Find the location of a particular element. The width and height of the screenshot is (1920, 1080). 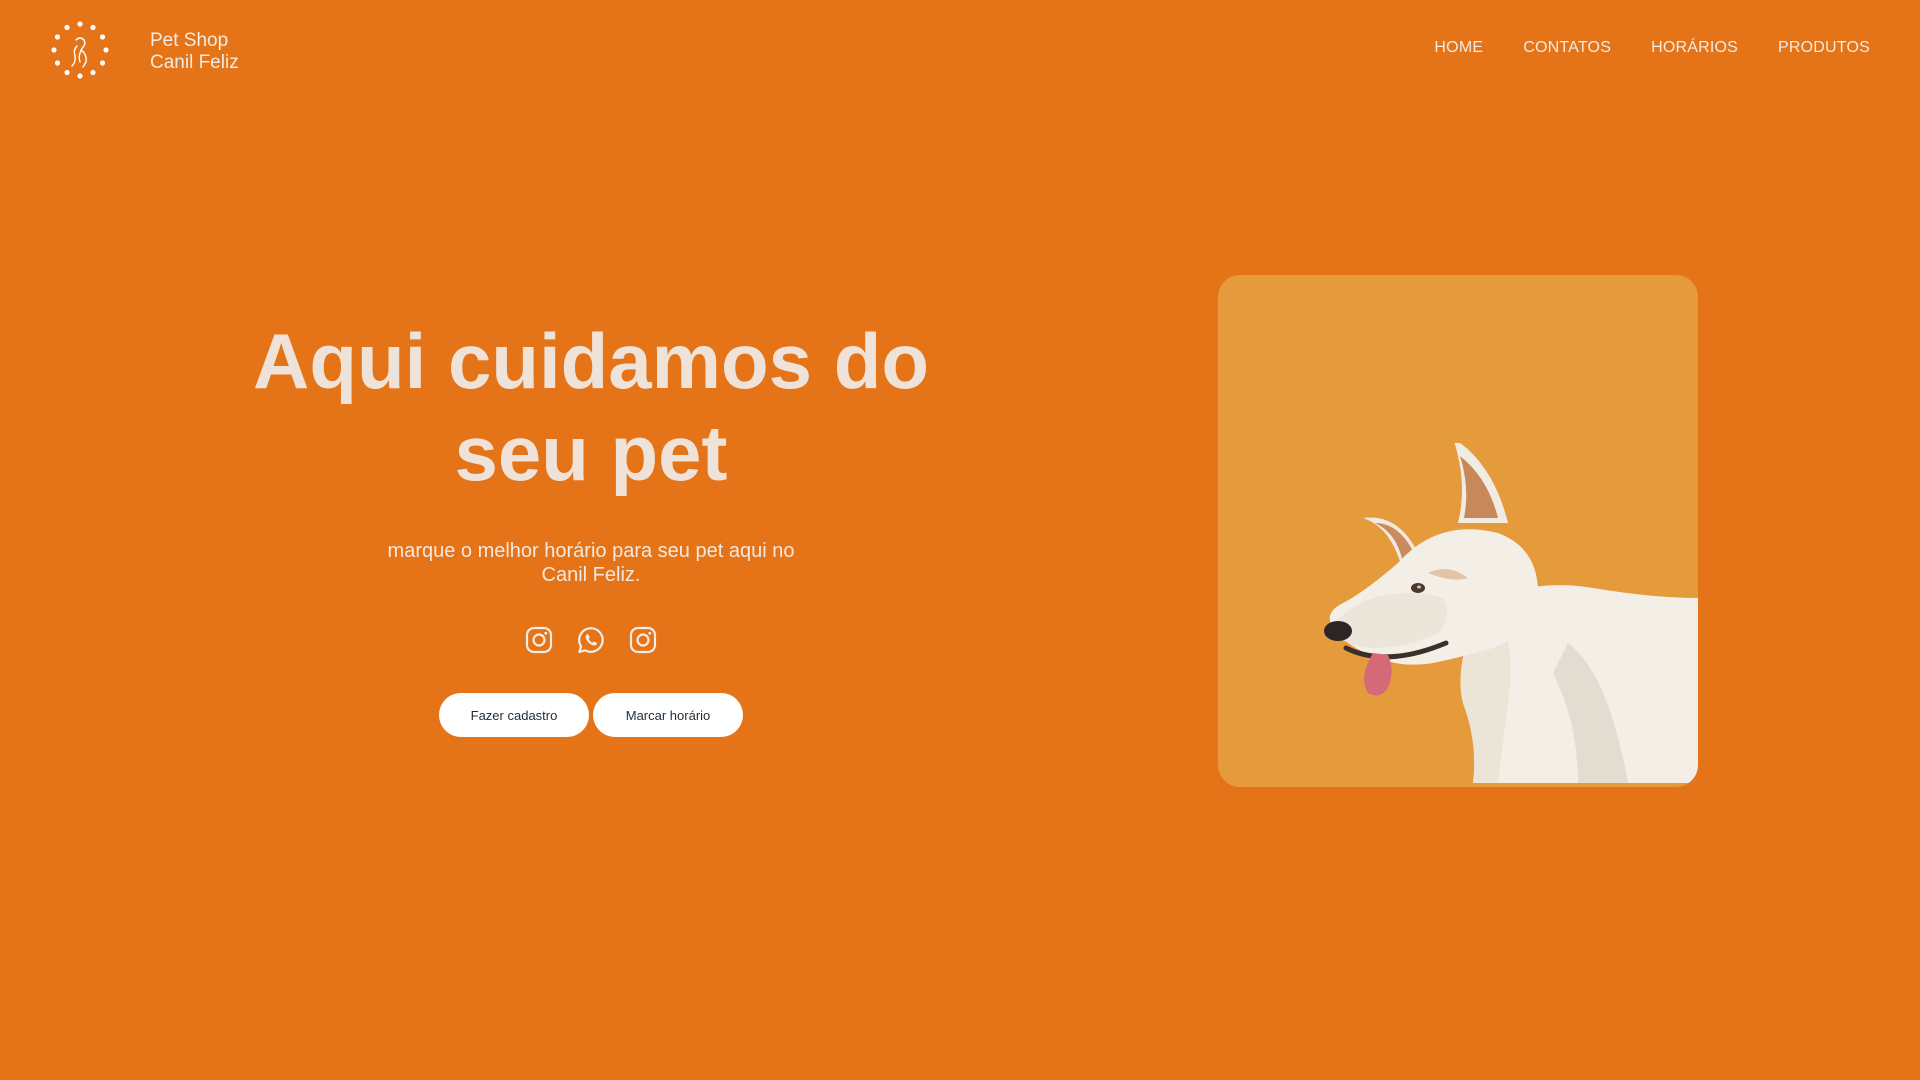

whatsapp-link is located at coordinates (591, 640).